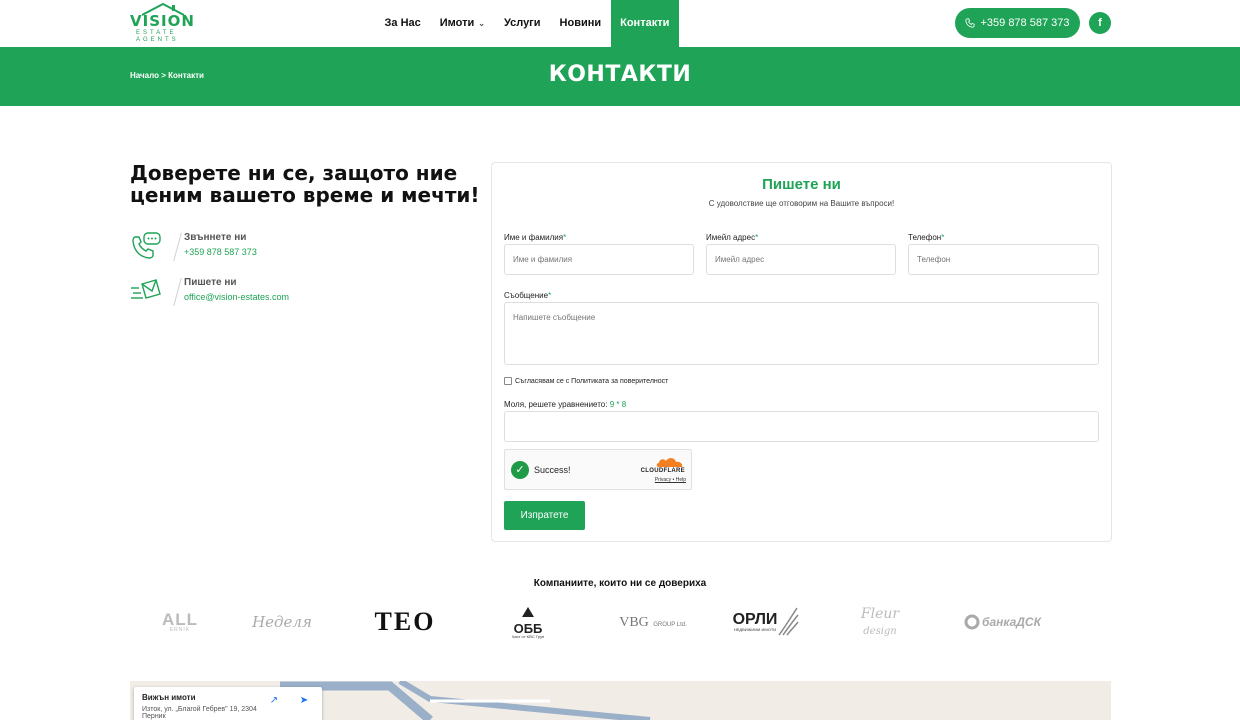 This screenshot has width=1240, height=720. I want to click on nav-about: За Нас, so click(402, 23).